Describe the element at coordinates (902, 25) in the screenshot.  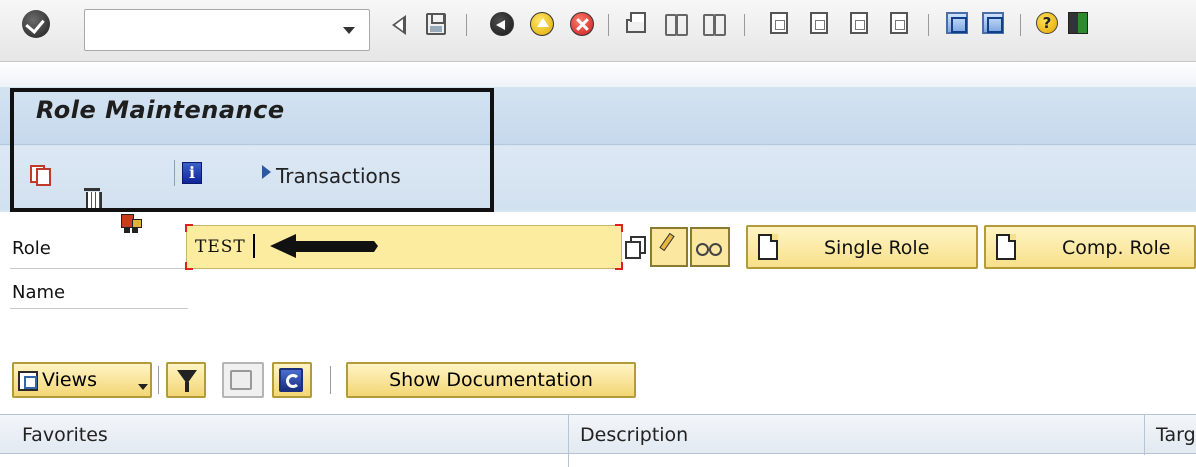
I see `last-page-icon` at that location.